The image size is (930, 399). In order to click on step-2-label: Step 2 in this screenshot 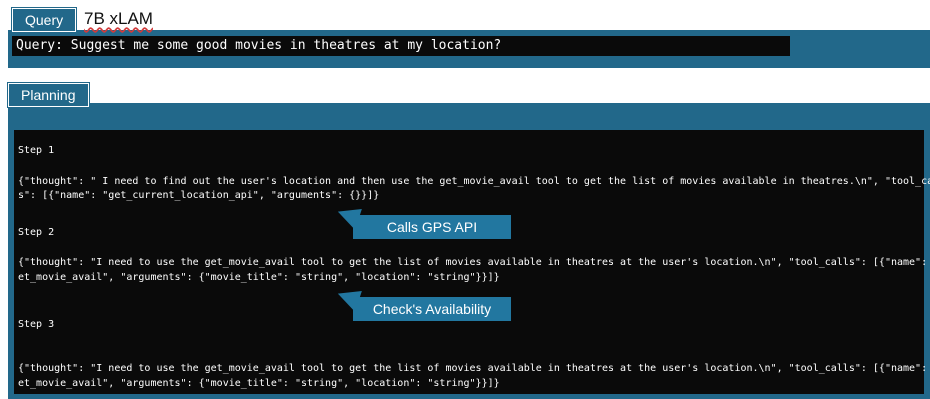, I will do `click(36, 232)`.